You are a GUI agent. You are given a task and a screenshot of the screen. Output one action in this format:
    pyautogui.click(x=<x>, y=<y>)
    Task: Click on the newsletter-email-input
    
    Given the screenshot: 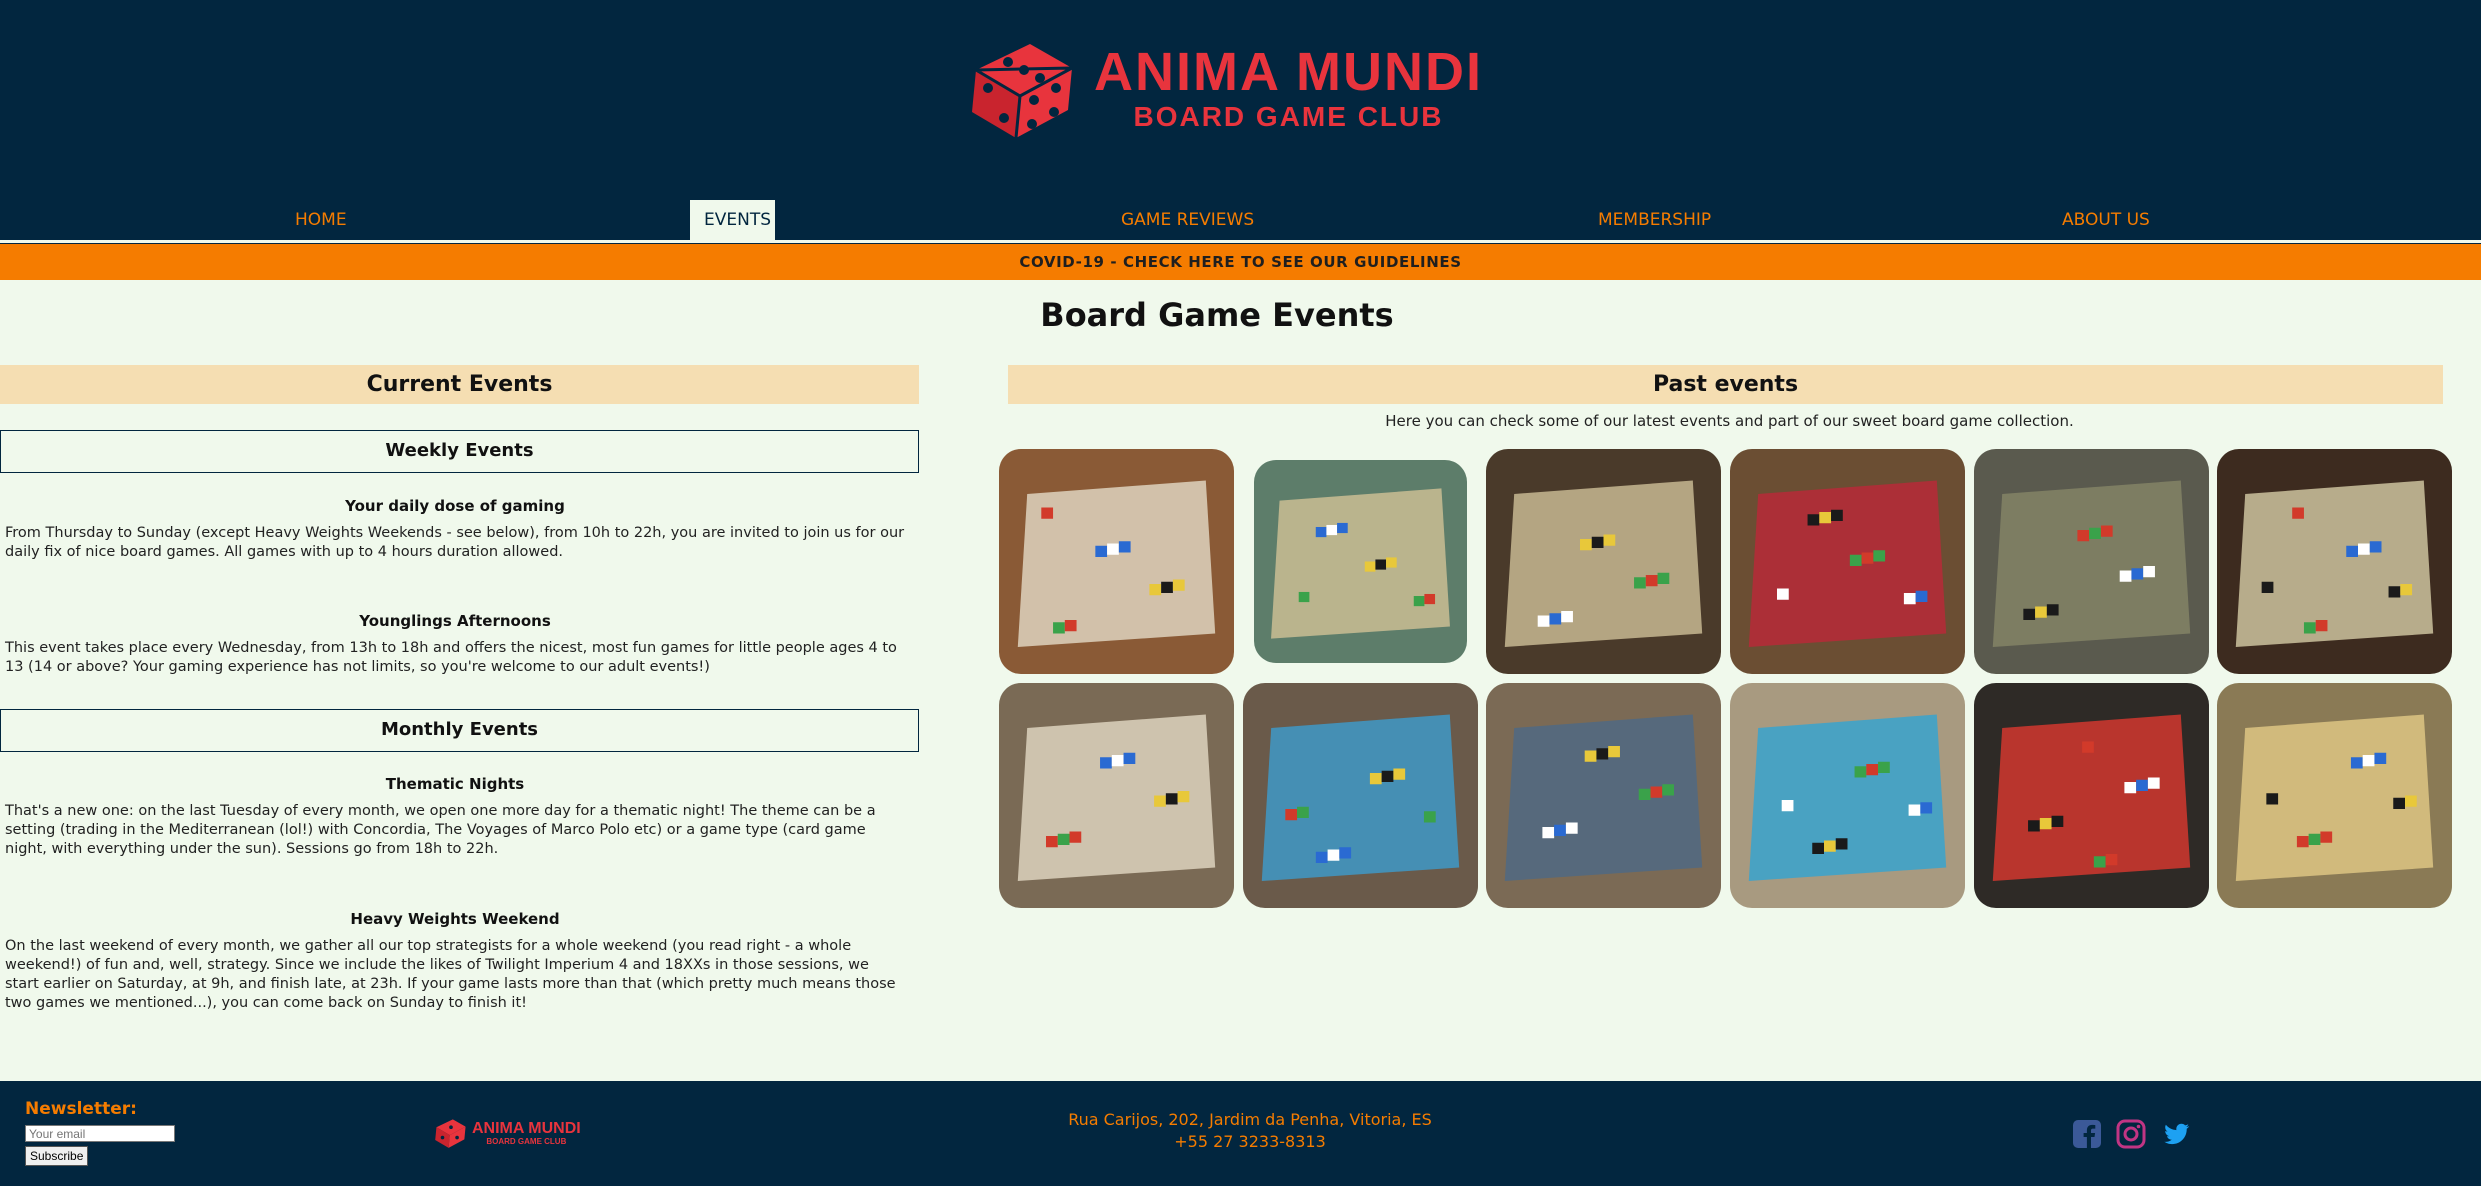 What is the action you would take?
    pyautogui.click(x=100, y=1133)
    